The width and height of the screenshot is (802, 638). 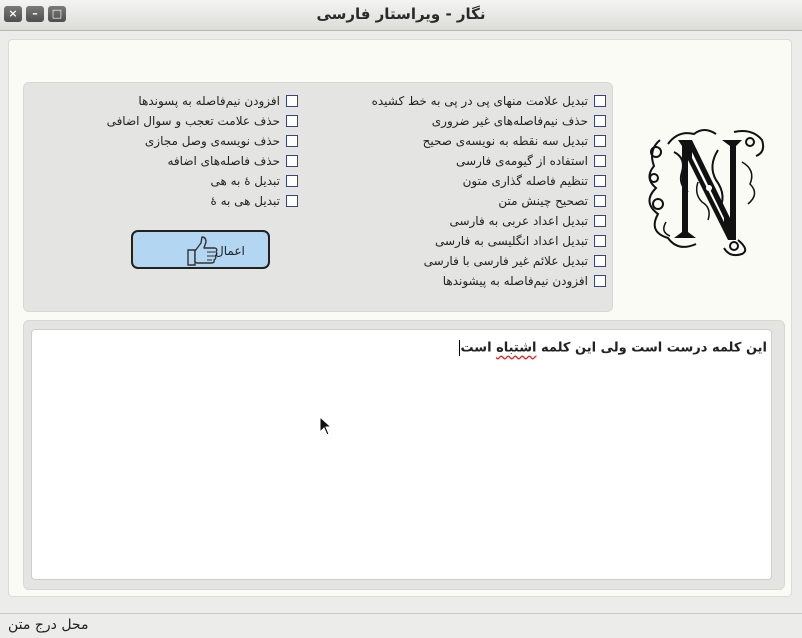 I want to click on option-label: تبدیل هی به هٔ, so click(x=245, y=201).